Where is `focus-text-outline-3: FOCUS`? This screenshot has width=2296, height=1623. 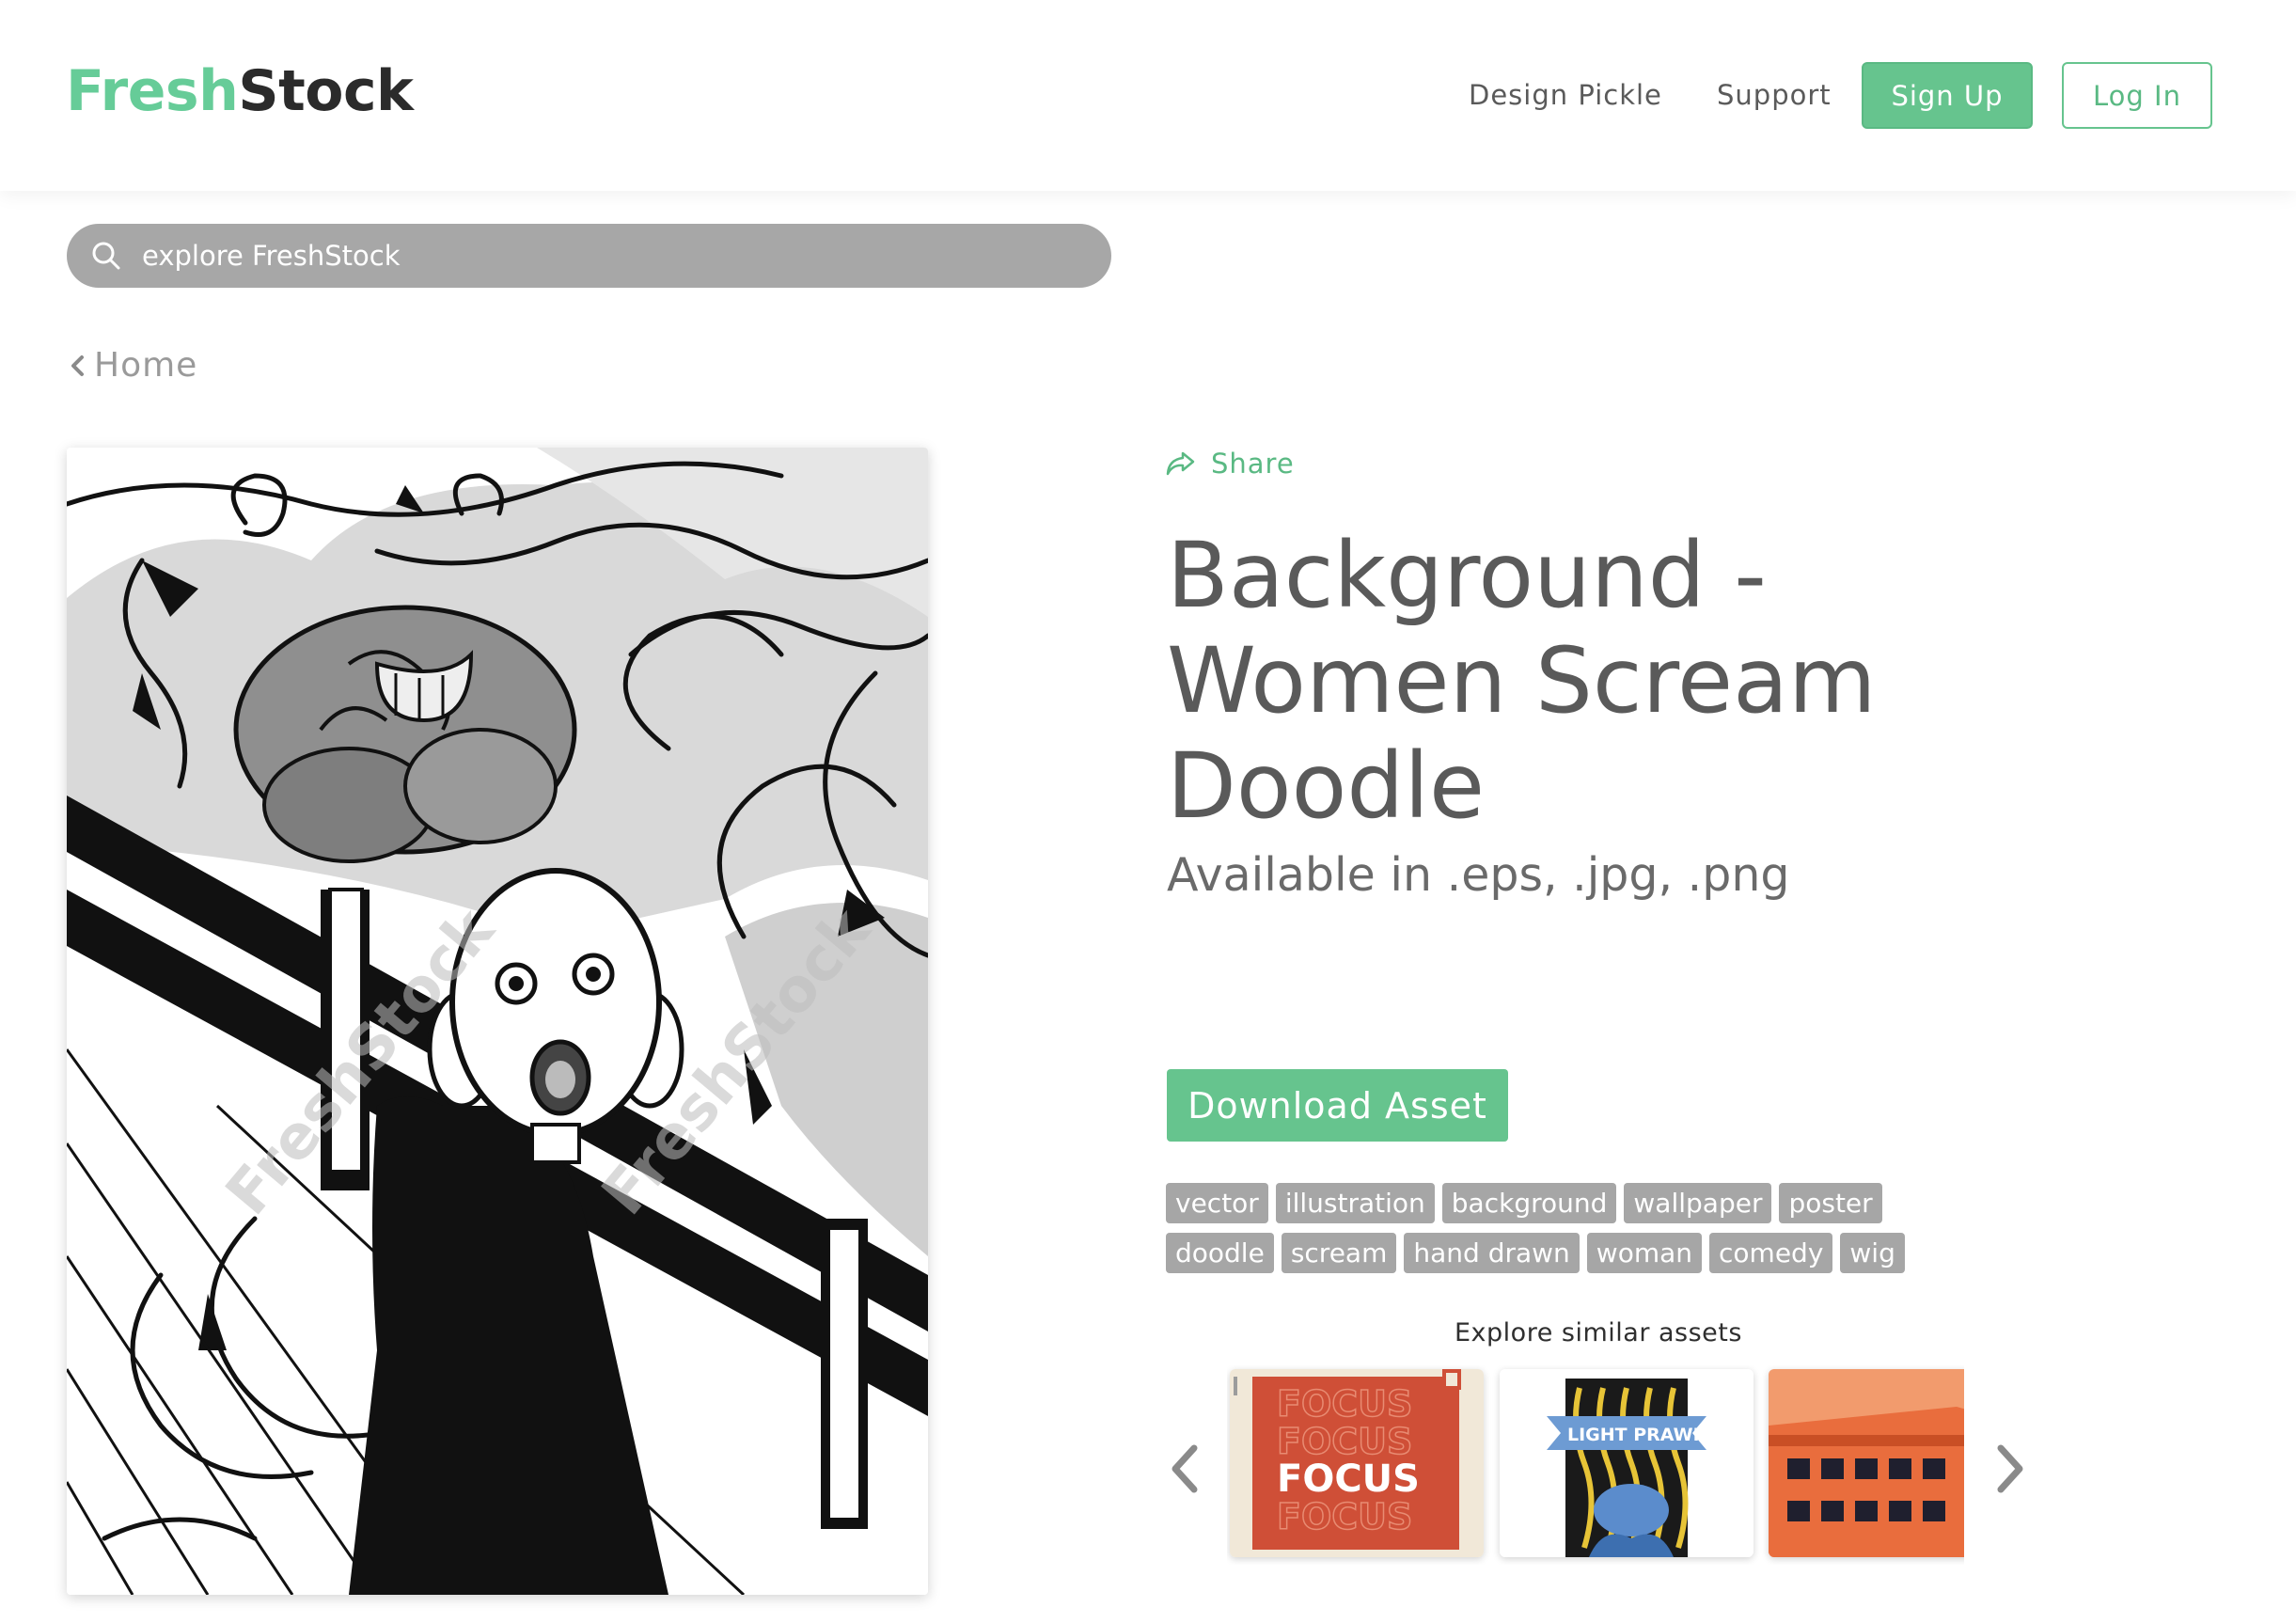
focus-text-outline-3: FOCUS is located at coordinates (1344, 1516).